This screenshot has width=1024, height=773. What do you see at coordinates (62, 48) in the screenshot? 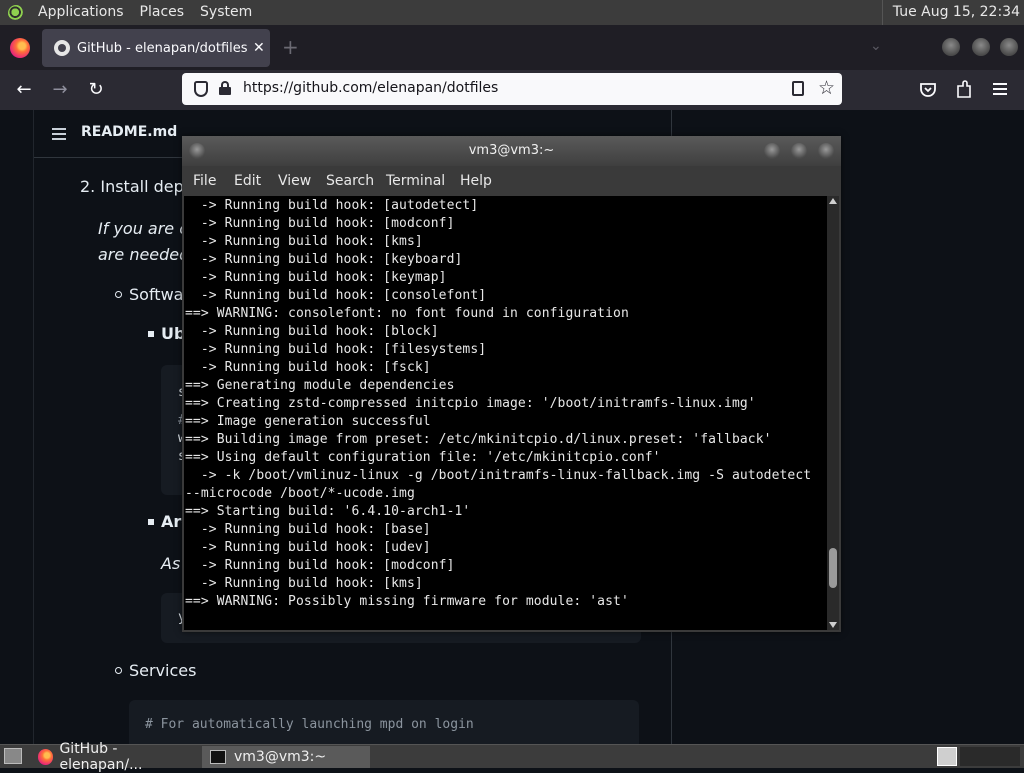
I see `github-favicon-icon` at bounding box center [62, 48].